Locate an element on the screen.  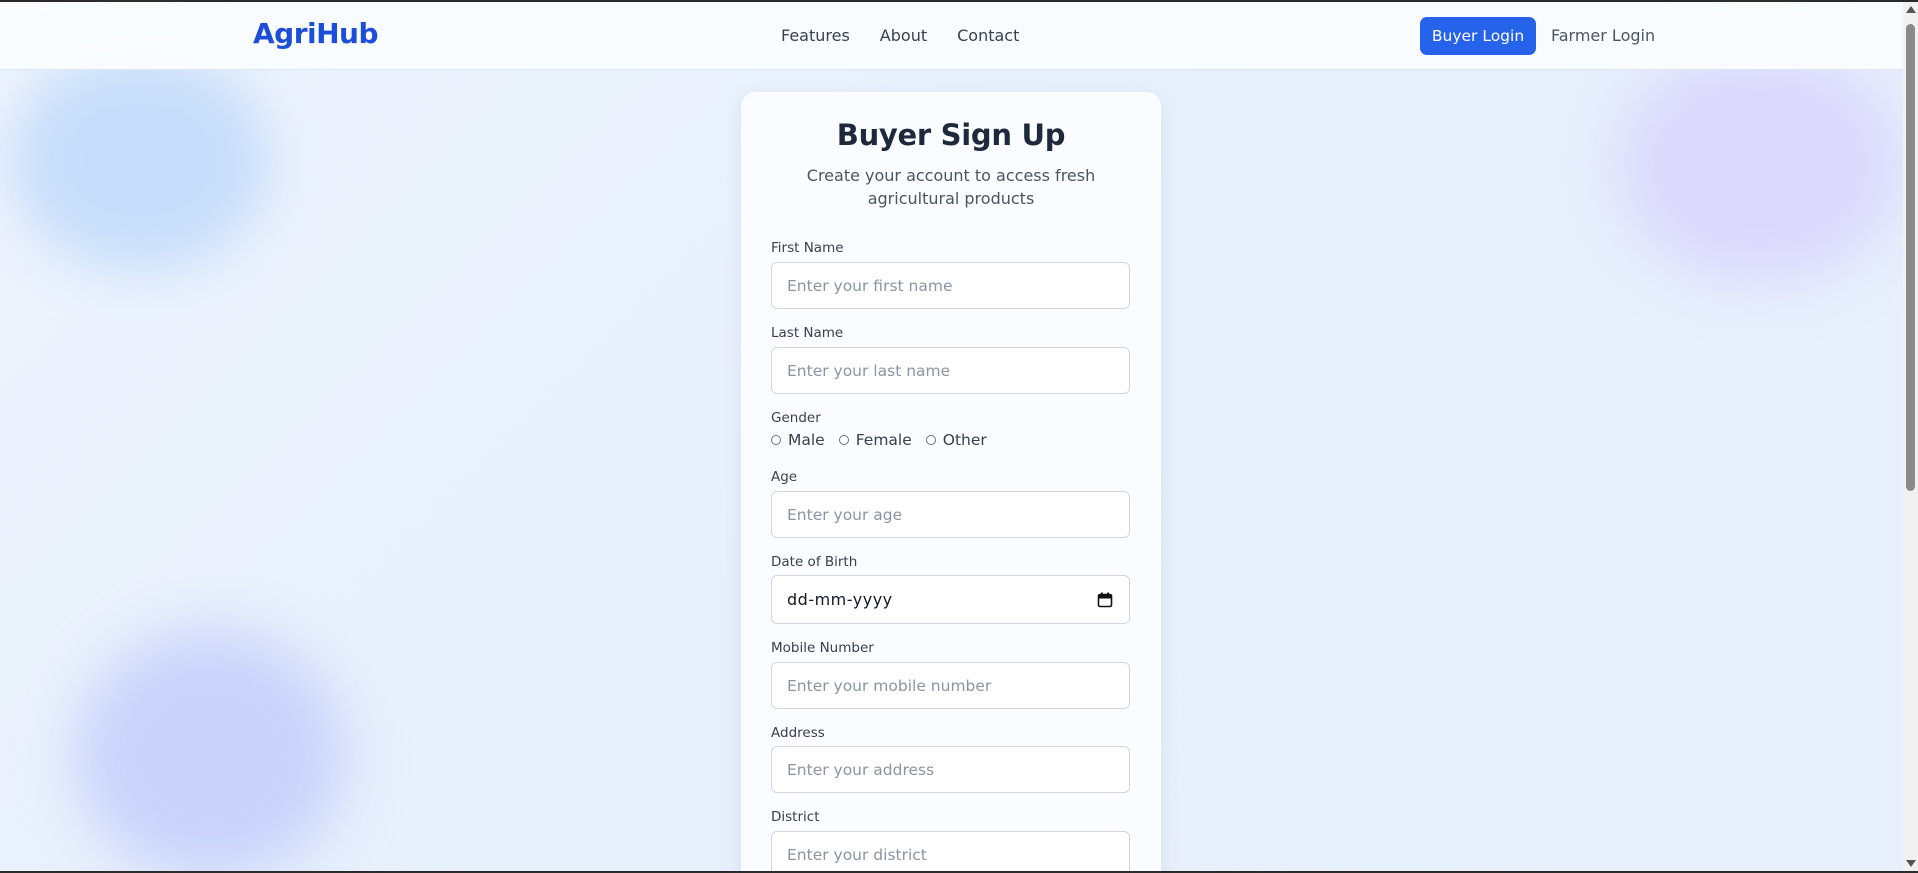
page-scrollbar is located at coordinates (1910, 436).